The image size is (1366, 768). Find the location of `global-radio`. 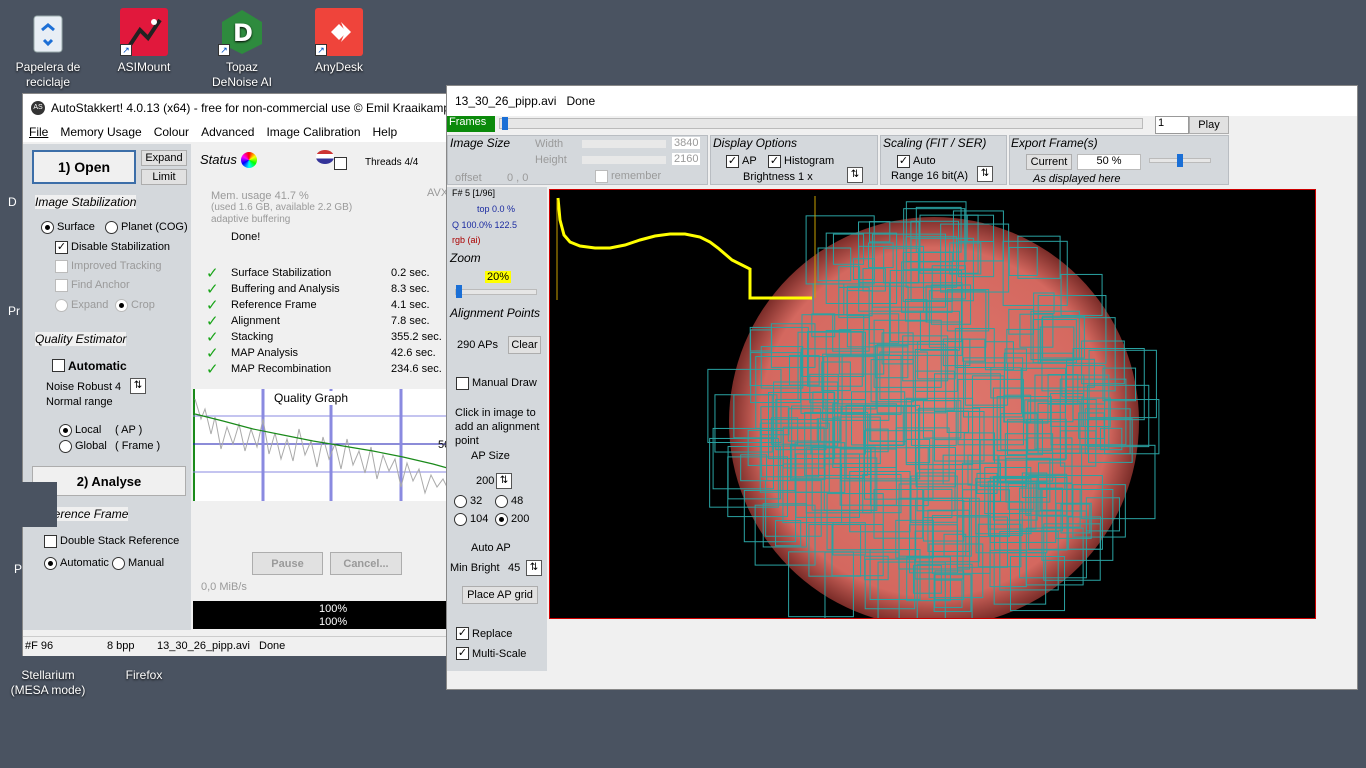

global-radio is located at coordinates (65, 446).